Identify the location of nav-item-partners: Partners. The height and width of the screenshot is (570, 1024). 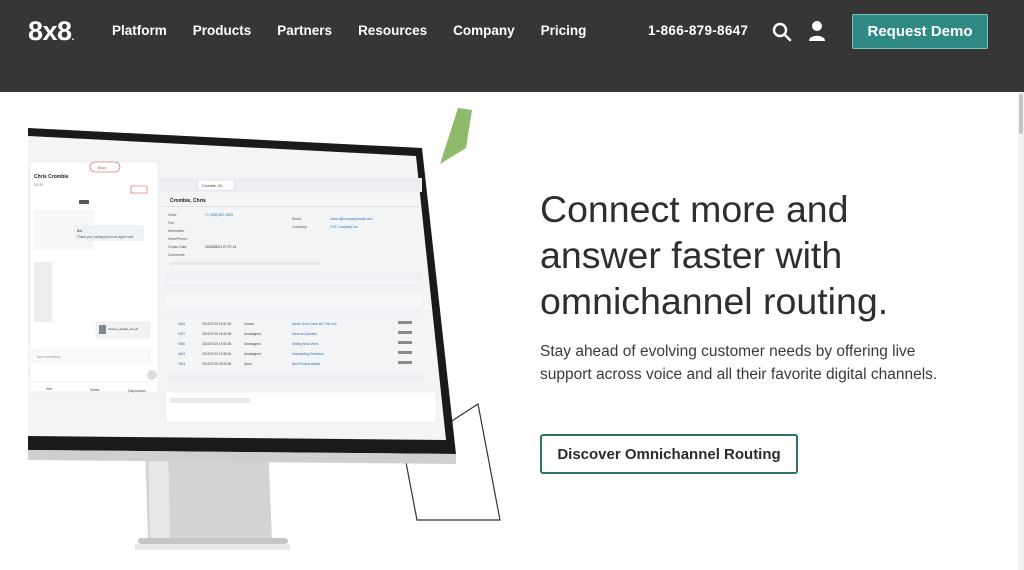
(304, 30).